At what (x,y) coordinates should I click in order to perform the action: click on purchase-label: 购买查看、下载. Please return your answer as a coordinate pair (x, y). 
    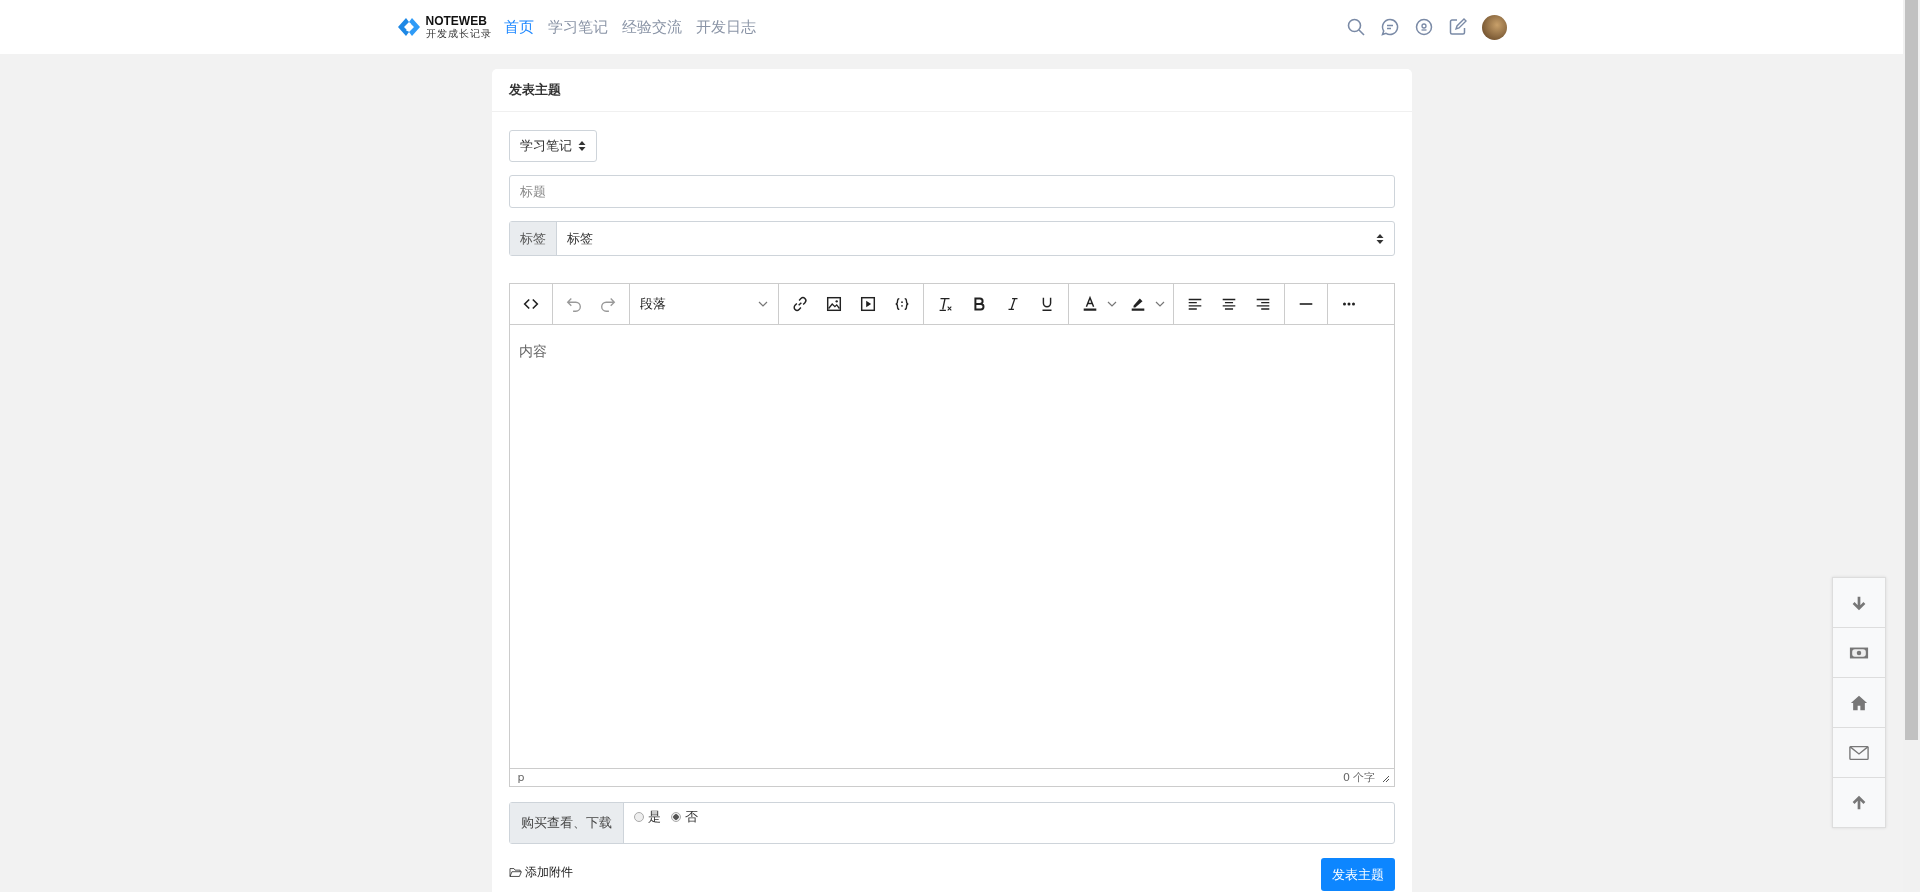
    Looking at the image, I should click on (566, 823).